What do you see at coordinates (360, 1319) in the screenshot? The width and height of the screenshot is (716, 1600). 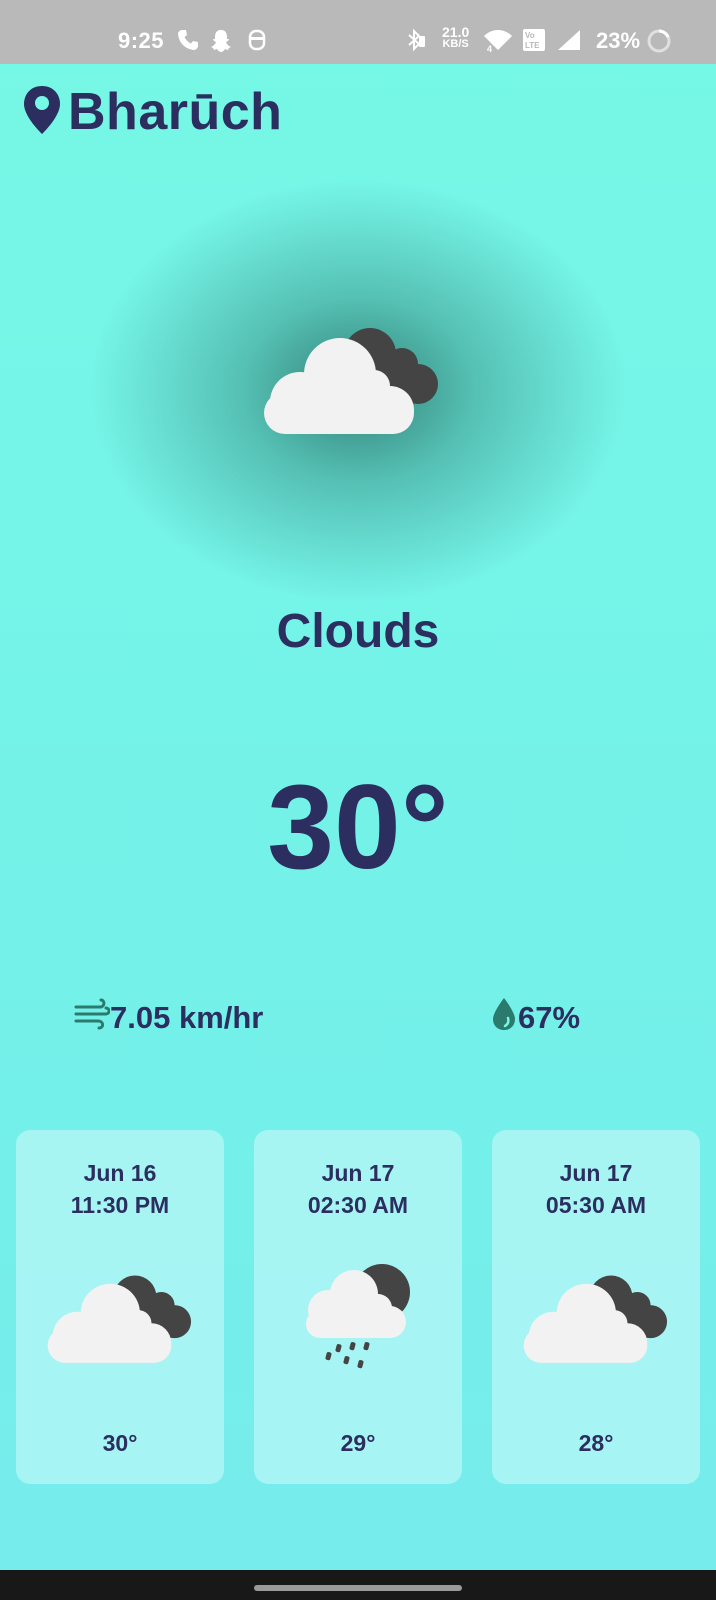 I see `night-rain-icon` at bounding box center [360, 1319].